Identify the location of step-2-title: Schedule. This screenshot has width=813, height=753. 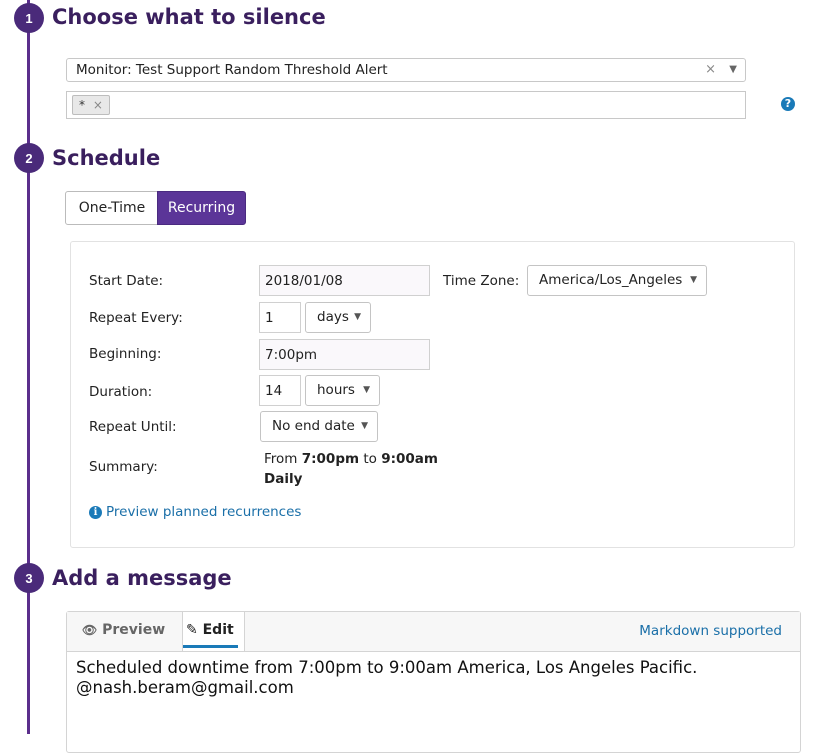
(106, 158).